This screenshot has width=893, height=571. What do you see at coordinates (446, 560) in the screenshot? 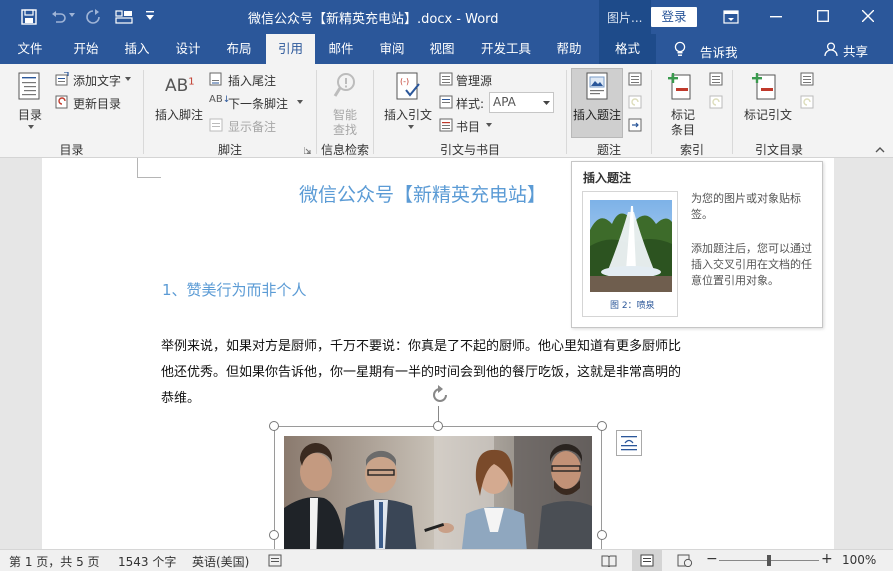
I see `status-bar: 第 1 页，共 5 页 1543 个字 英语(美国) − + 100%` at bounding box center [446, 560].